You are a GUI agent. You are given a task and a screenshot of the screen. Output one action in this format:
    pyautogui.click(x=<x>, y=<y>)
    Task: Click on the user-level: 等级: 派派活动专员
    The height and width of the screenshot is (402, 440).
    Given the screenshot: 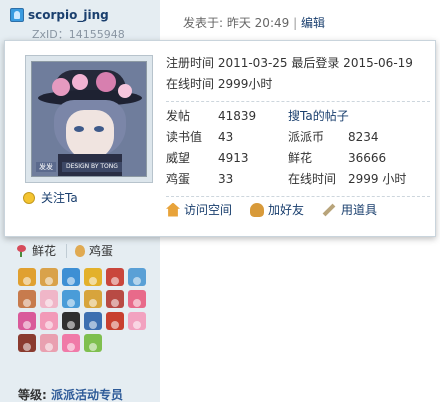 What is the action you would take?
    pyautogui.click(x=70, y=394)
    